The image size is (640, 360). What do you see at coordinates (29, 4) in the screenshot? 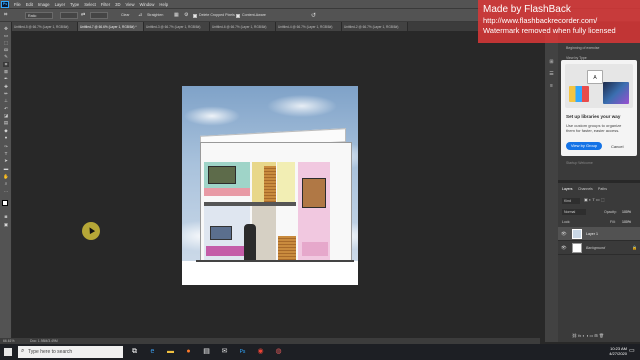
I see `menu-edit: Edit` at bounding box center [29, 4].